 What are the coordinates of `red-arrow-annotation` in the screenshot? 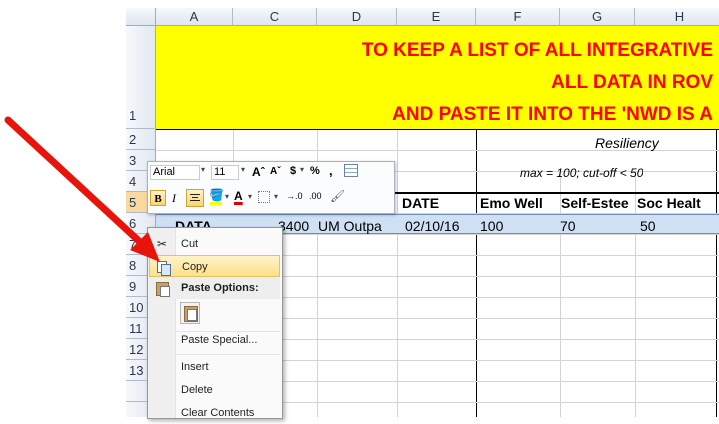 It's located at (82, 189).